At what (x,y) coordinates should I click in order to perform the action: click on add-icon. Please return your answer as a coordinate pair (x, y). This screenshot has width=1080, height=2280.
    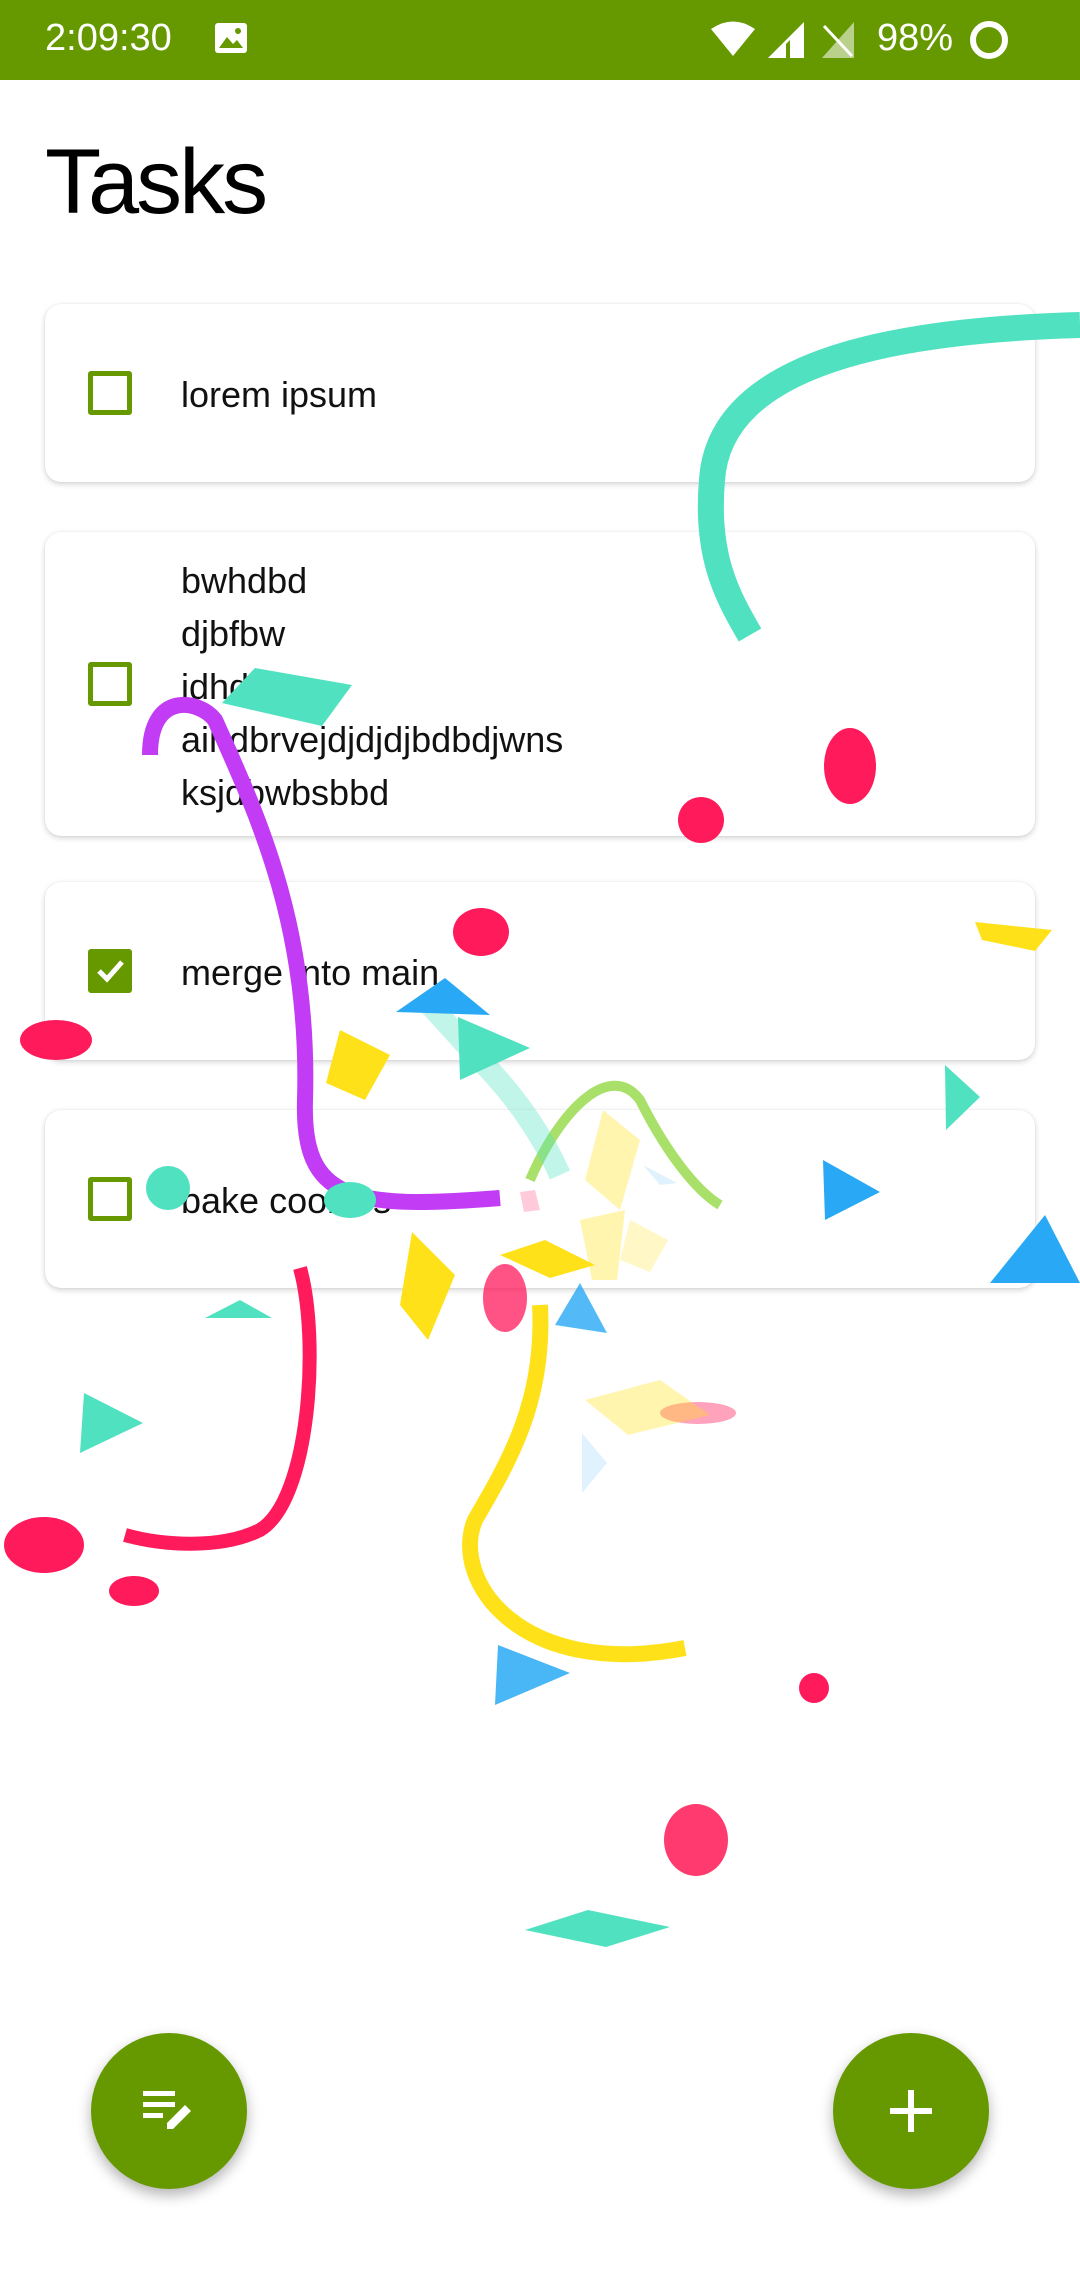
    Looking at the image, I should click on (911, 2111).